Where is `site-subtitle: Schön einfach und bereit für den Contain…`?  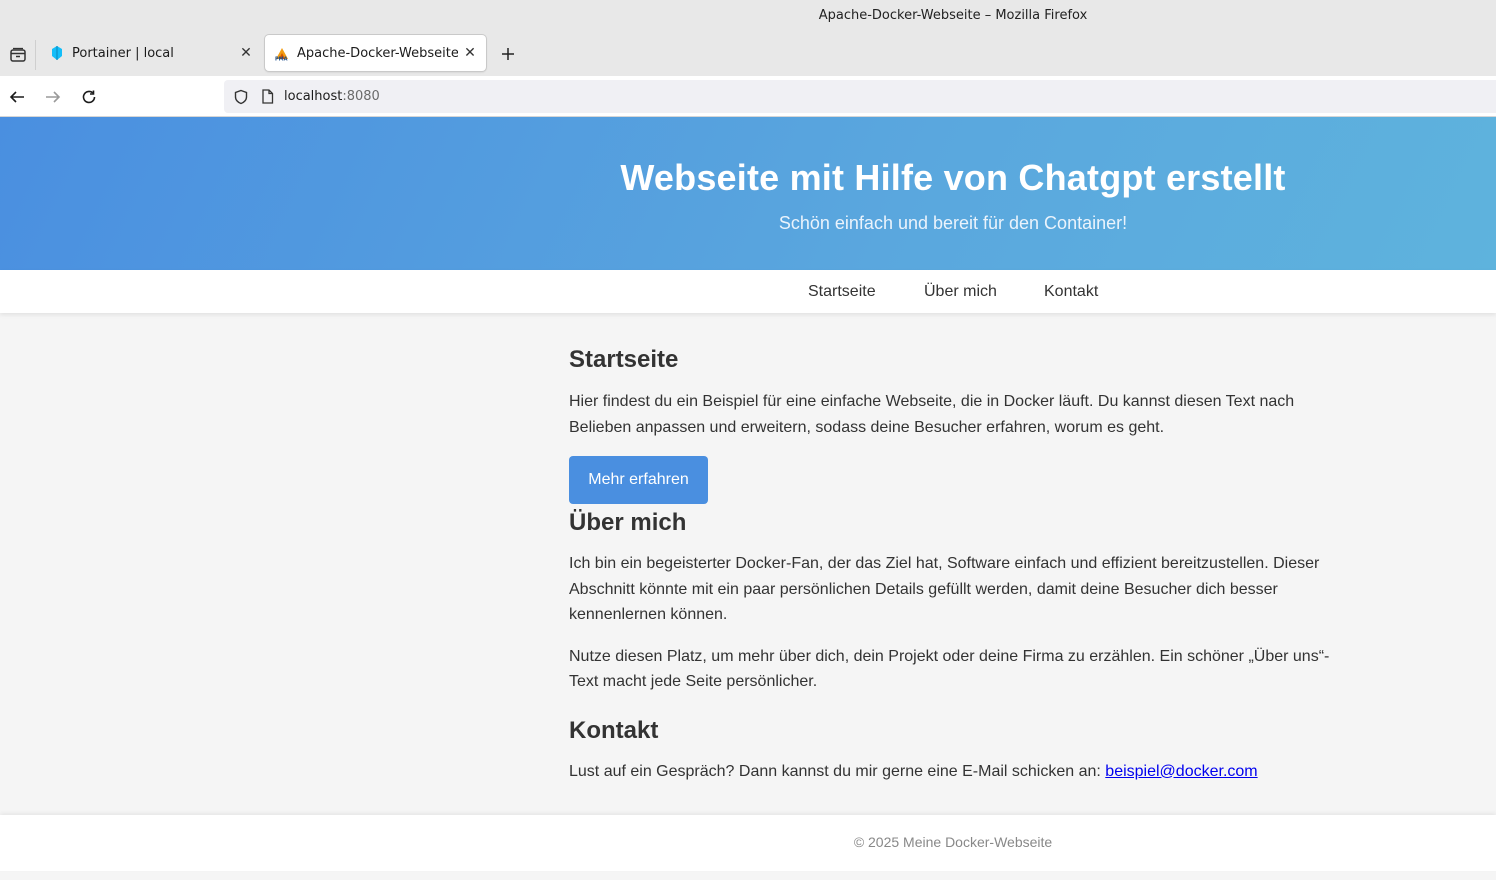
site-subtitle: Schön einfach und bereit für den Contain… is located at coordinates (953, 223).